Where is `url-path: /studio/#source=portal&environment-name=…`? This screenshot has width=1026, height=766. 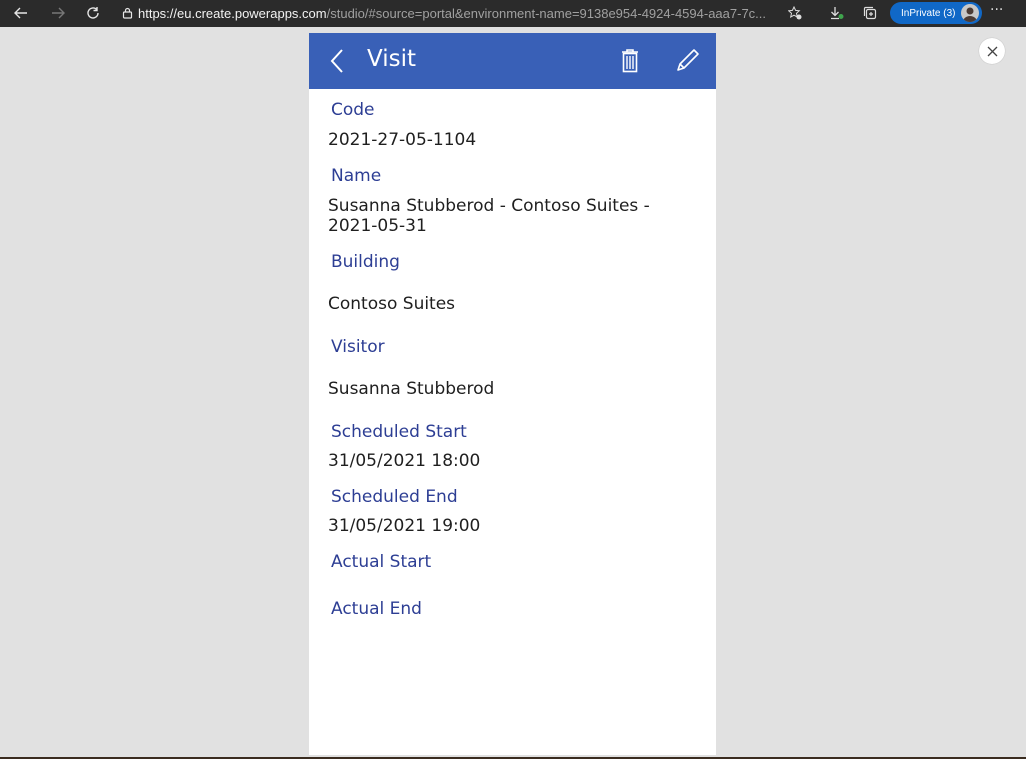 url-path: /studio/#source=portal&environment-name=… is located at coordinates (546, 13).